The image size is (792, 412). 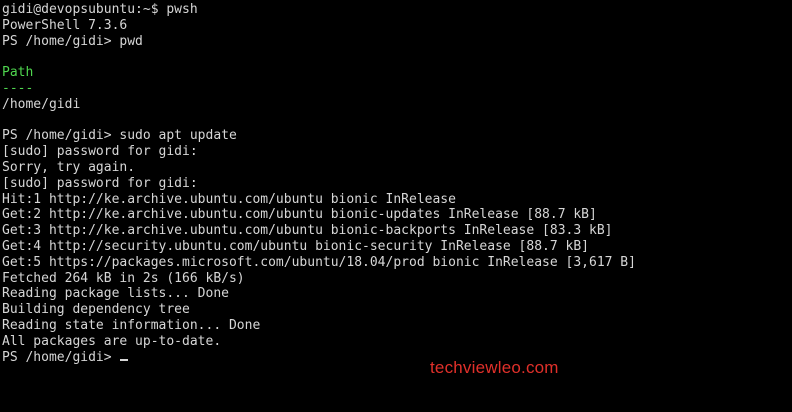 What do you see at coordinates (96, 310) in the screenshot?
I see `terminal-line-building-dependency-tree: Building dependency tree` at bounding box center [96, 310].